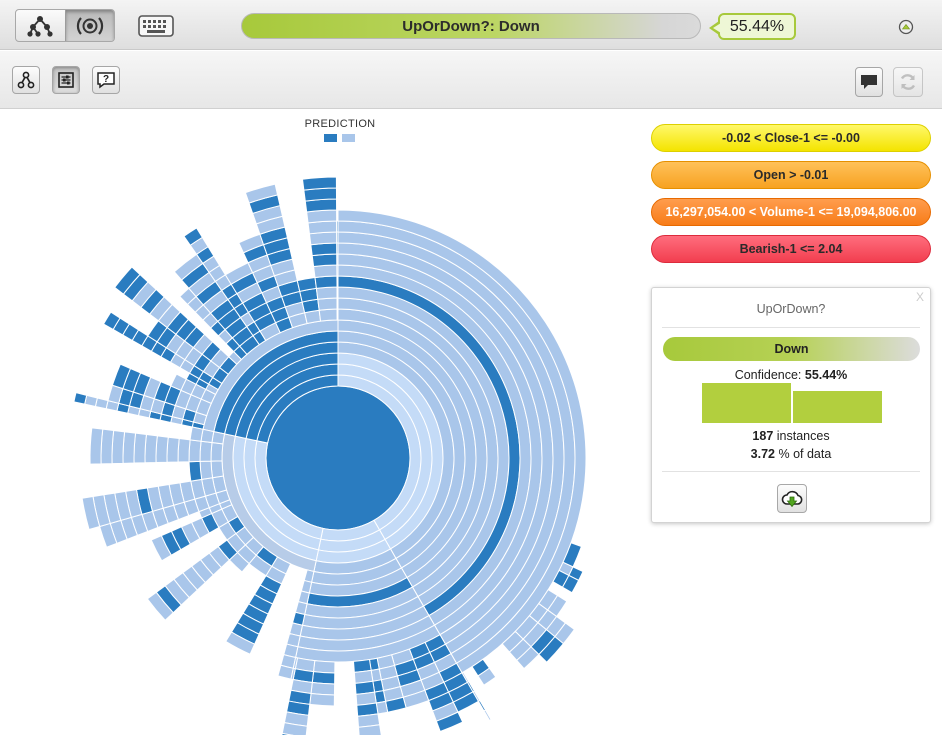 This screenshot has width=942, height=735. I want to click on question-icon: ?, so click(106, 80).